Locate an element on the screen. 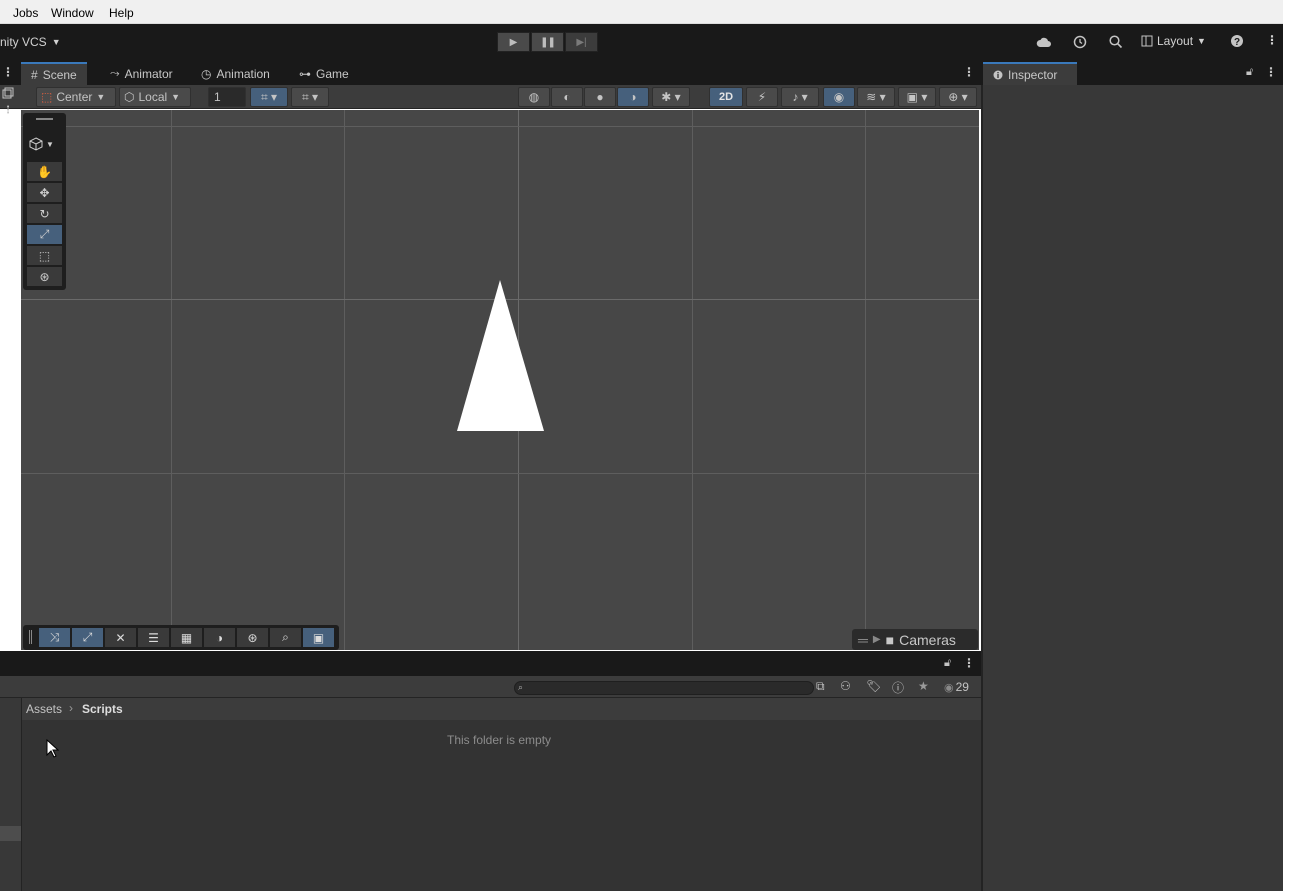 This screenshot has width=1292, height=891. audio-toggle: ♪ ▾ is located at coordinates (800, 97).